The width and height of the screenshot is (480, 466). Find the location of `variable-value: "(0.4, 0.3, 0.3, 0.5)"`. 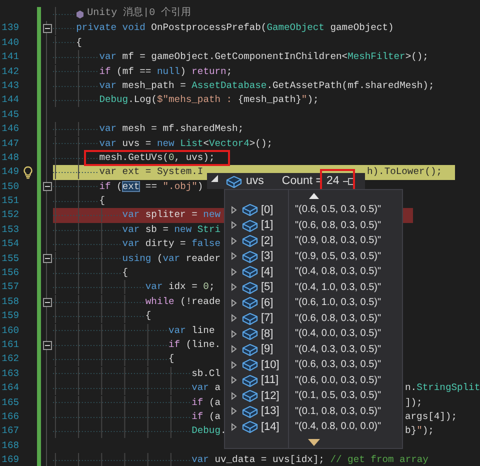

variable-value: "(0.4, 0.3, 0.3, 0.5)" is located at coordinates (338, 349).